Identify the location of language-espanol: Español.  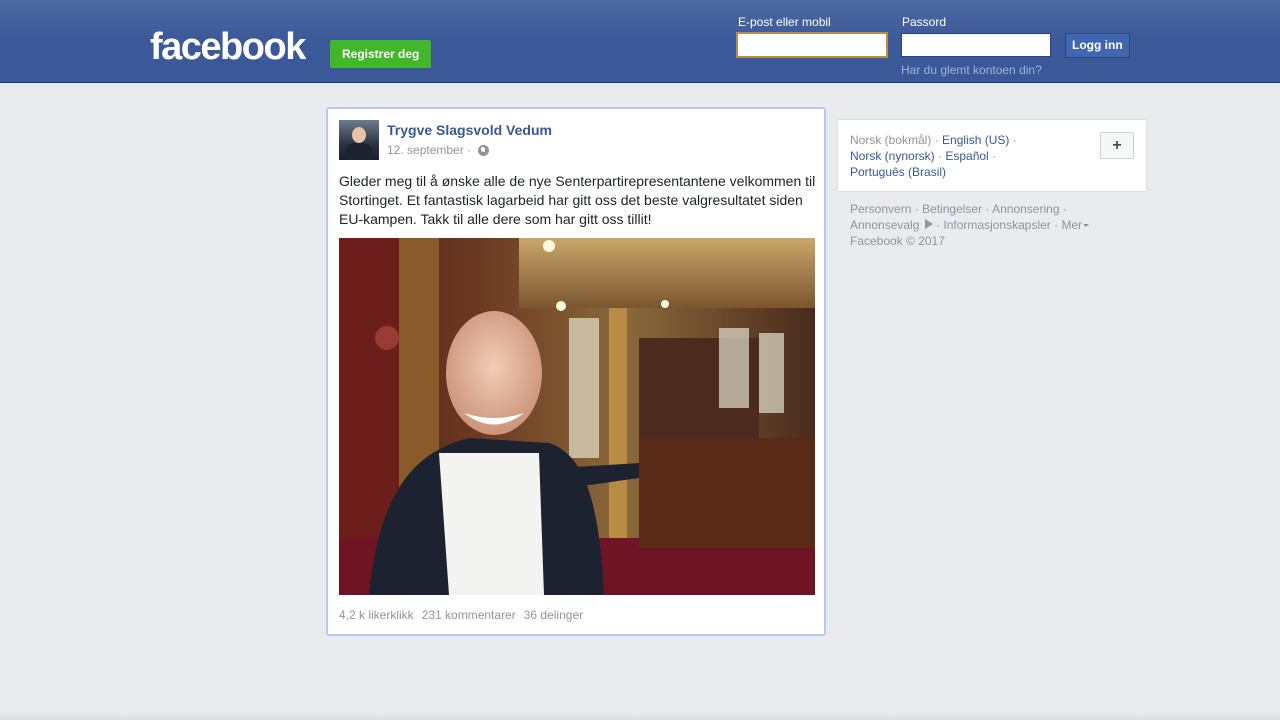
(966, 156).